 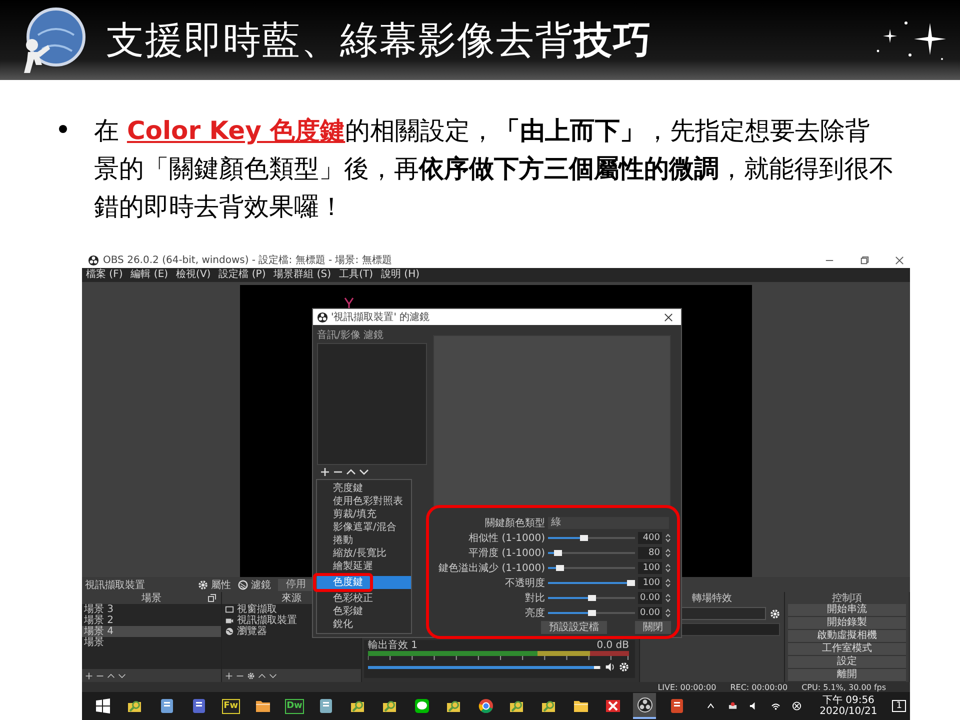 I want to click on device-icon, so click(x=733, y=706).